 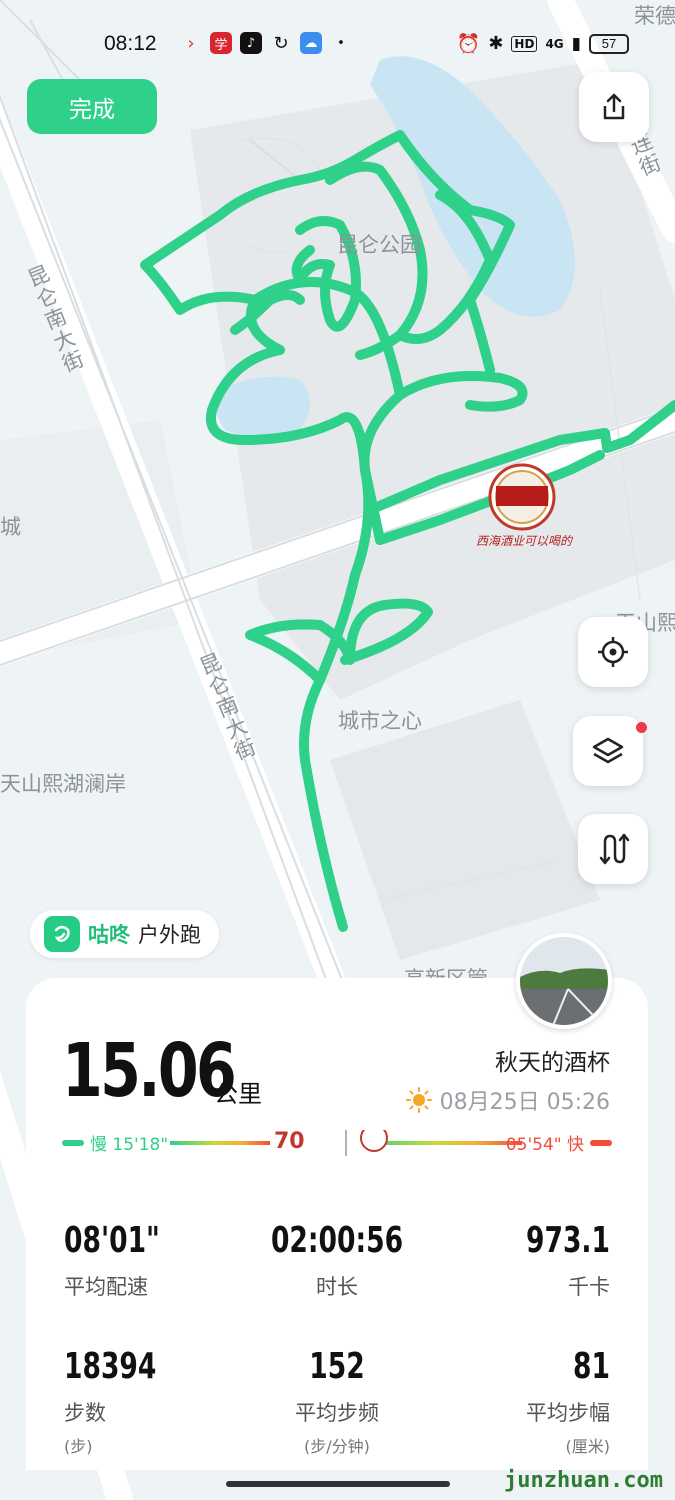 What do you see at coordinates (149, 1071) in the screenshot?
I see `distance-value: 15.06` at bounding box center [149, 1071].